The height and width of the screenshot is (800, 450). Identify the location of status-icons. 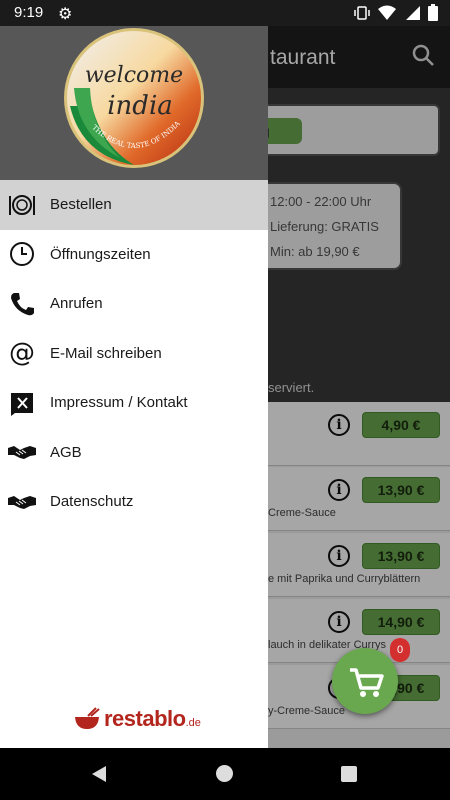
(396, 12).